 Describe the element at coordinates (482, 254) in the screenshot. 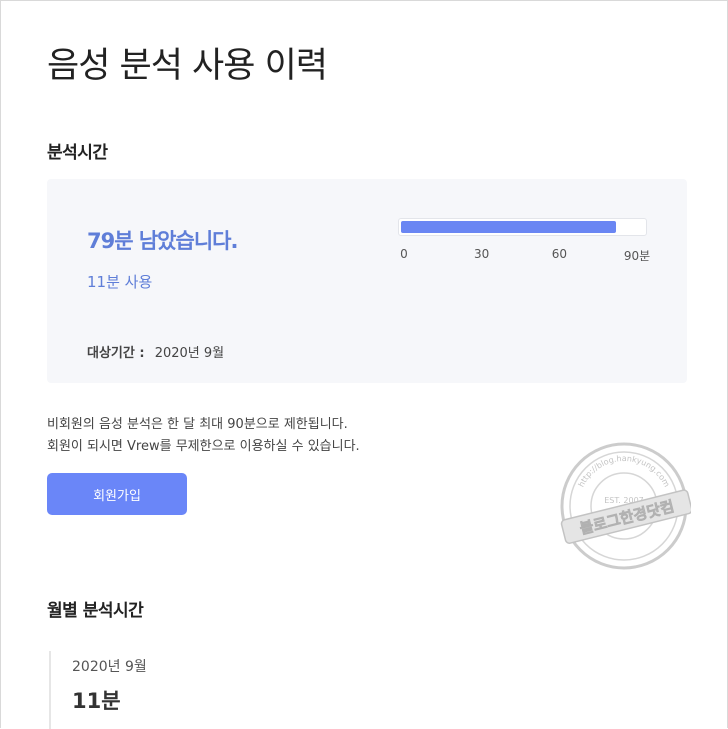

I see `progress-tick-label: 30` at that location.